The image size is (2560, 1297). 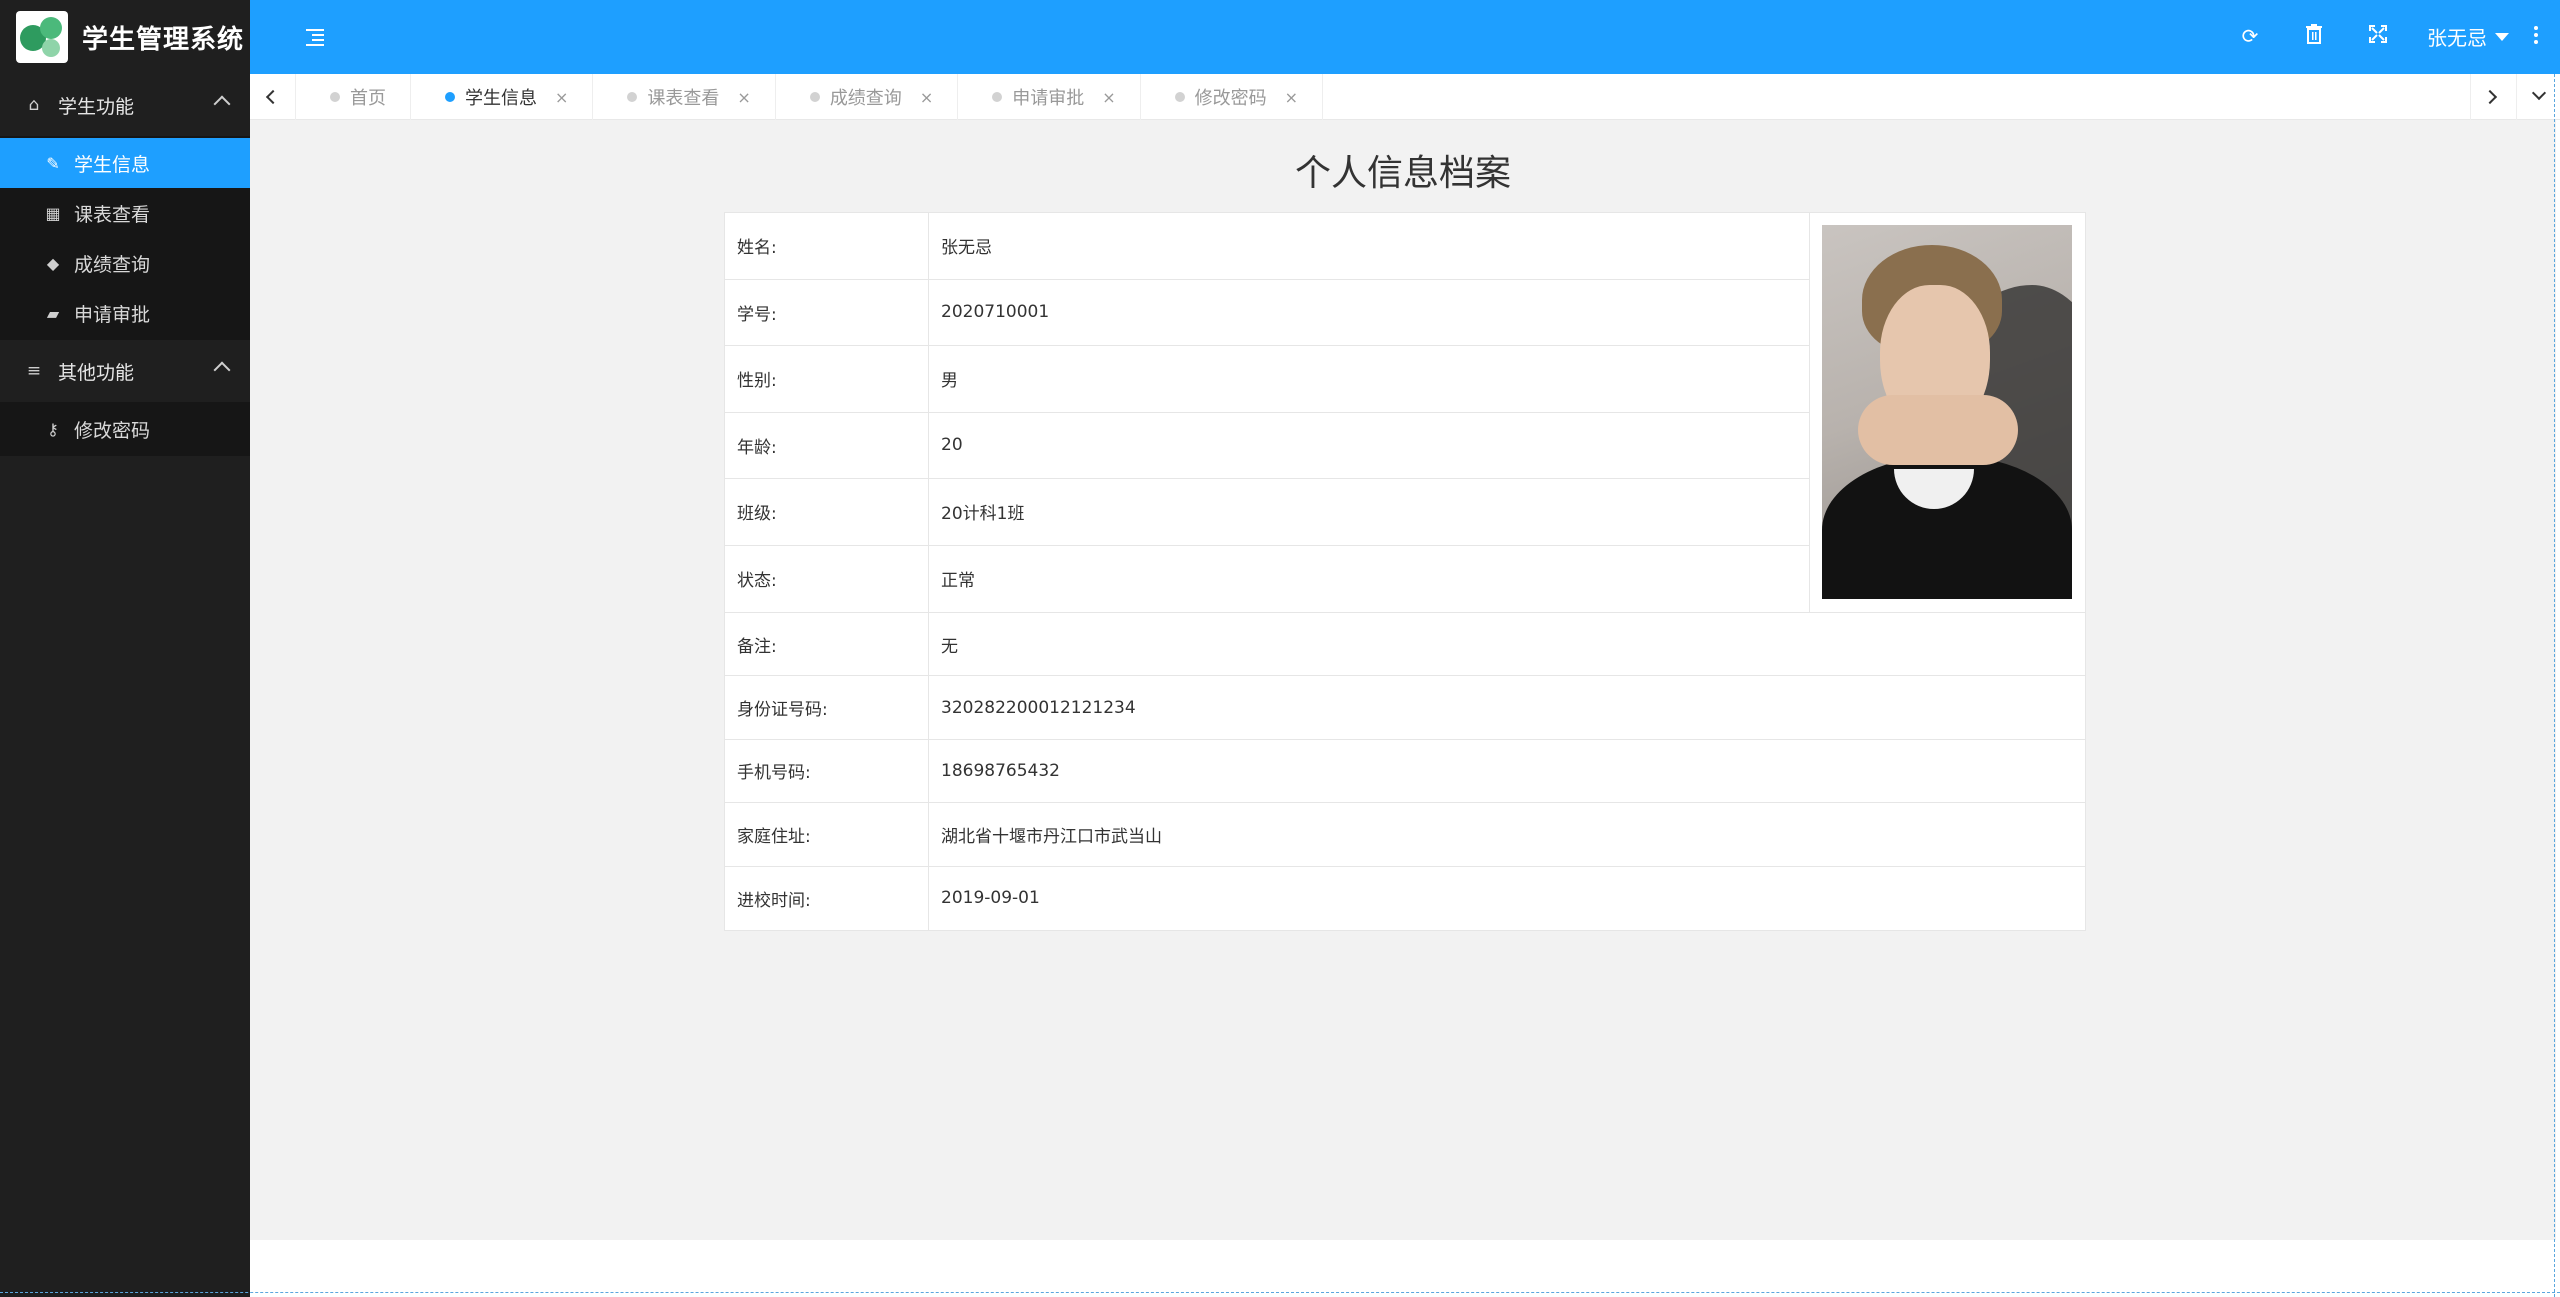 I want to click on photo-cell, so click(x=1947, y=412).